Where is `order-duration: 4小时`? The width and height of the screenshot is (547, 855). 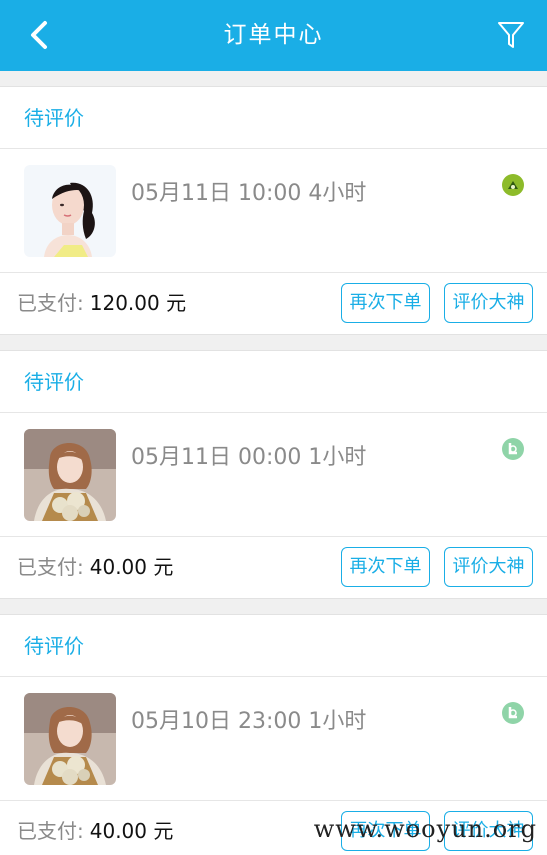
order-duration: 4小时 is located at coordinates (337, 193).